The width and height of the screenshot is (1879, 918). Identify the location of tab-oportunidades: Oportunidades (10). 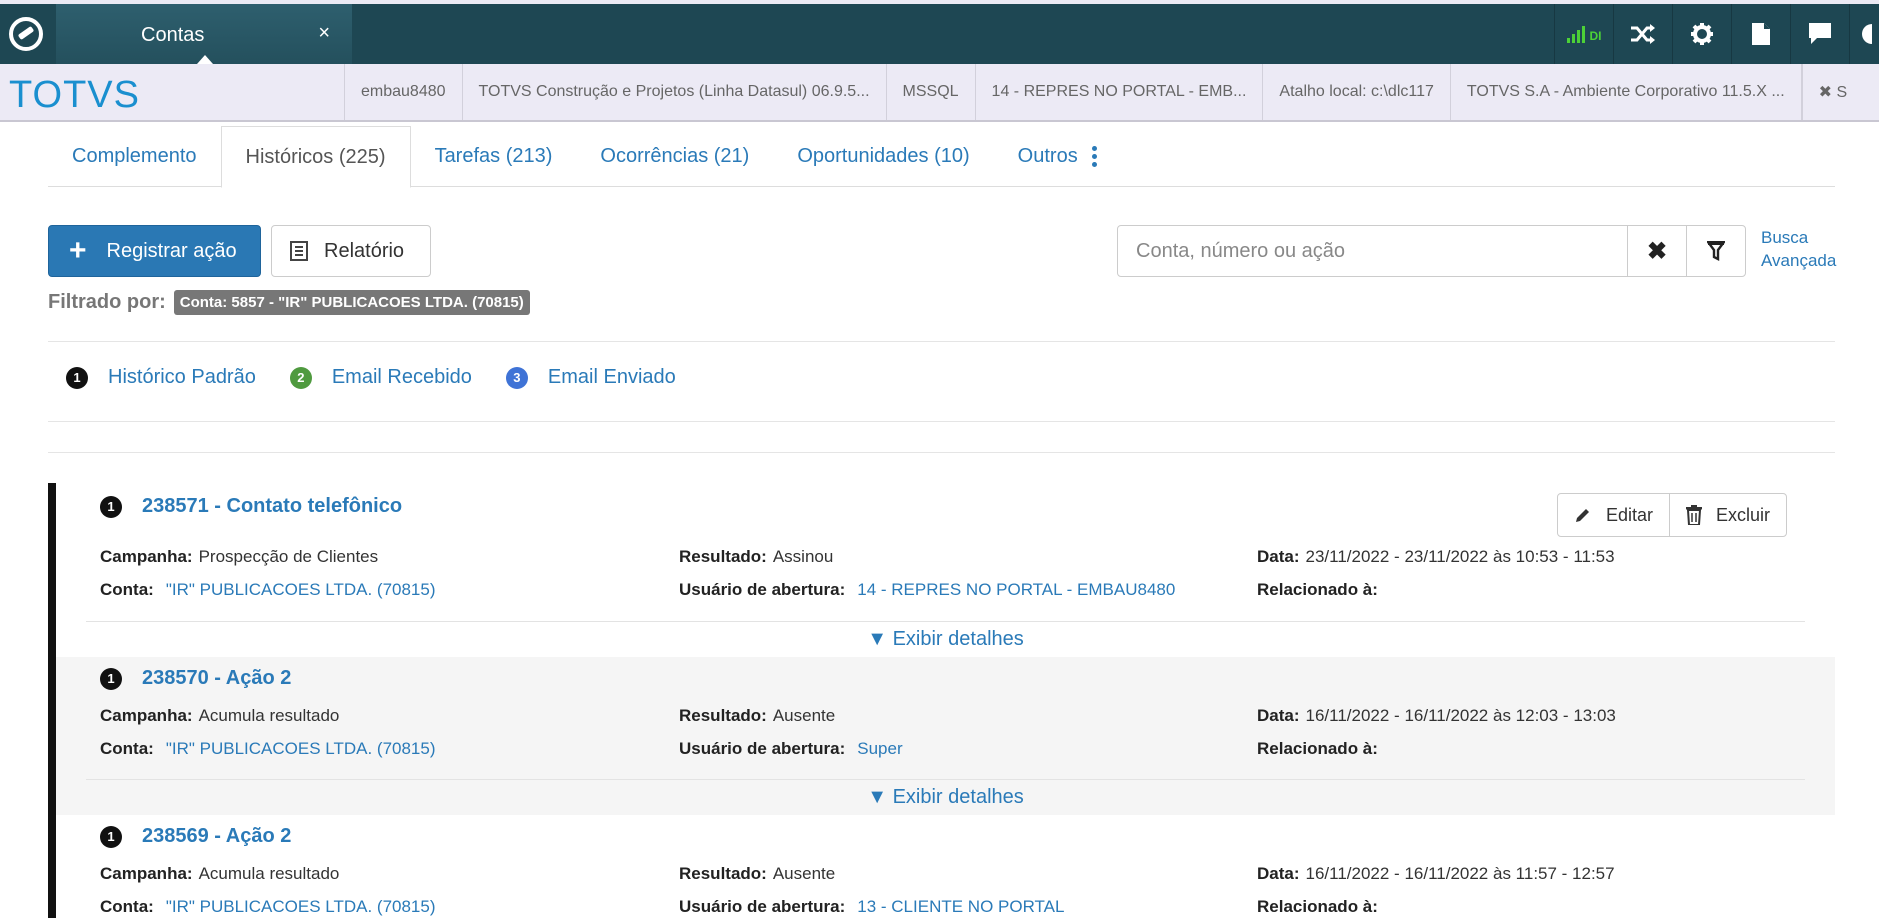
(883, 156).